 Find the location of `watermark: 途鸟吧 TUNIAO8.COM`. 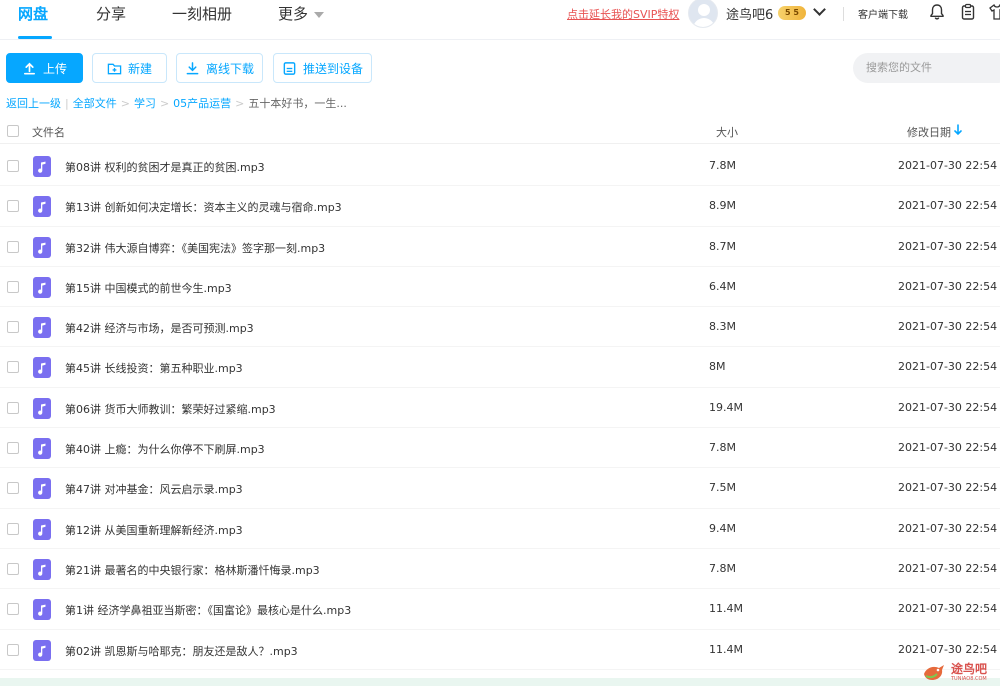

watermark: 途鸟吧 TUNIAO8.COM is located at coordinates (960, 672).